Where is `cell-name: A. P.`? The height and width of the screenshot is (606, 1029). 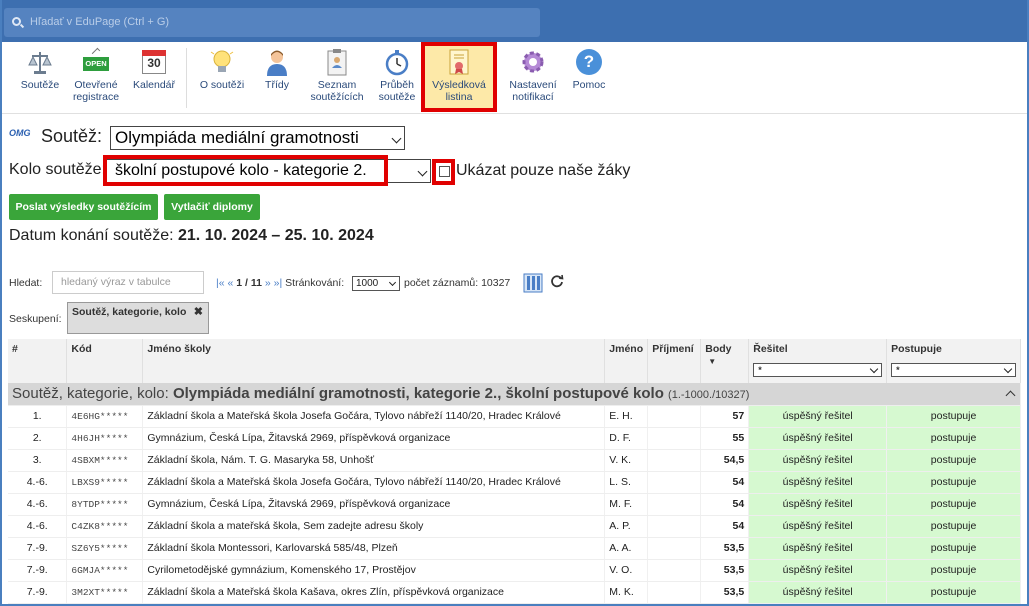
cell-name: A. P. is located at coordinates (626, 526).